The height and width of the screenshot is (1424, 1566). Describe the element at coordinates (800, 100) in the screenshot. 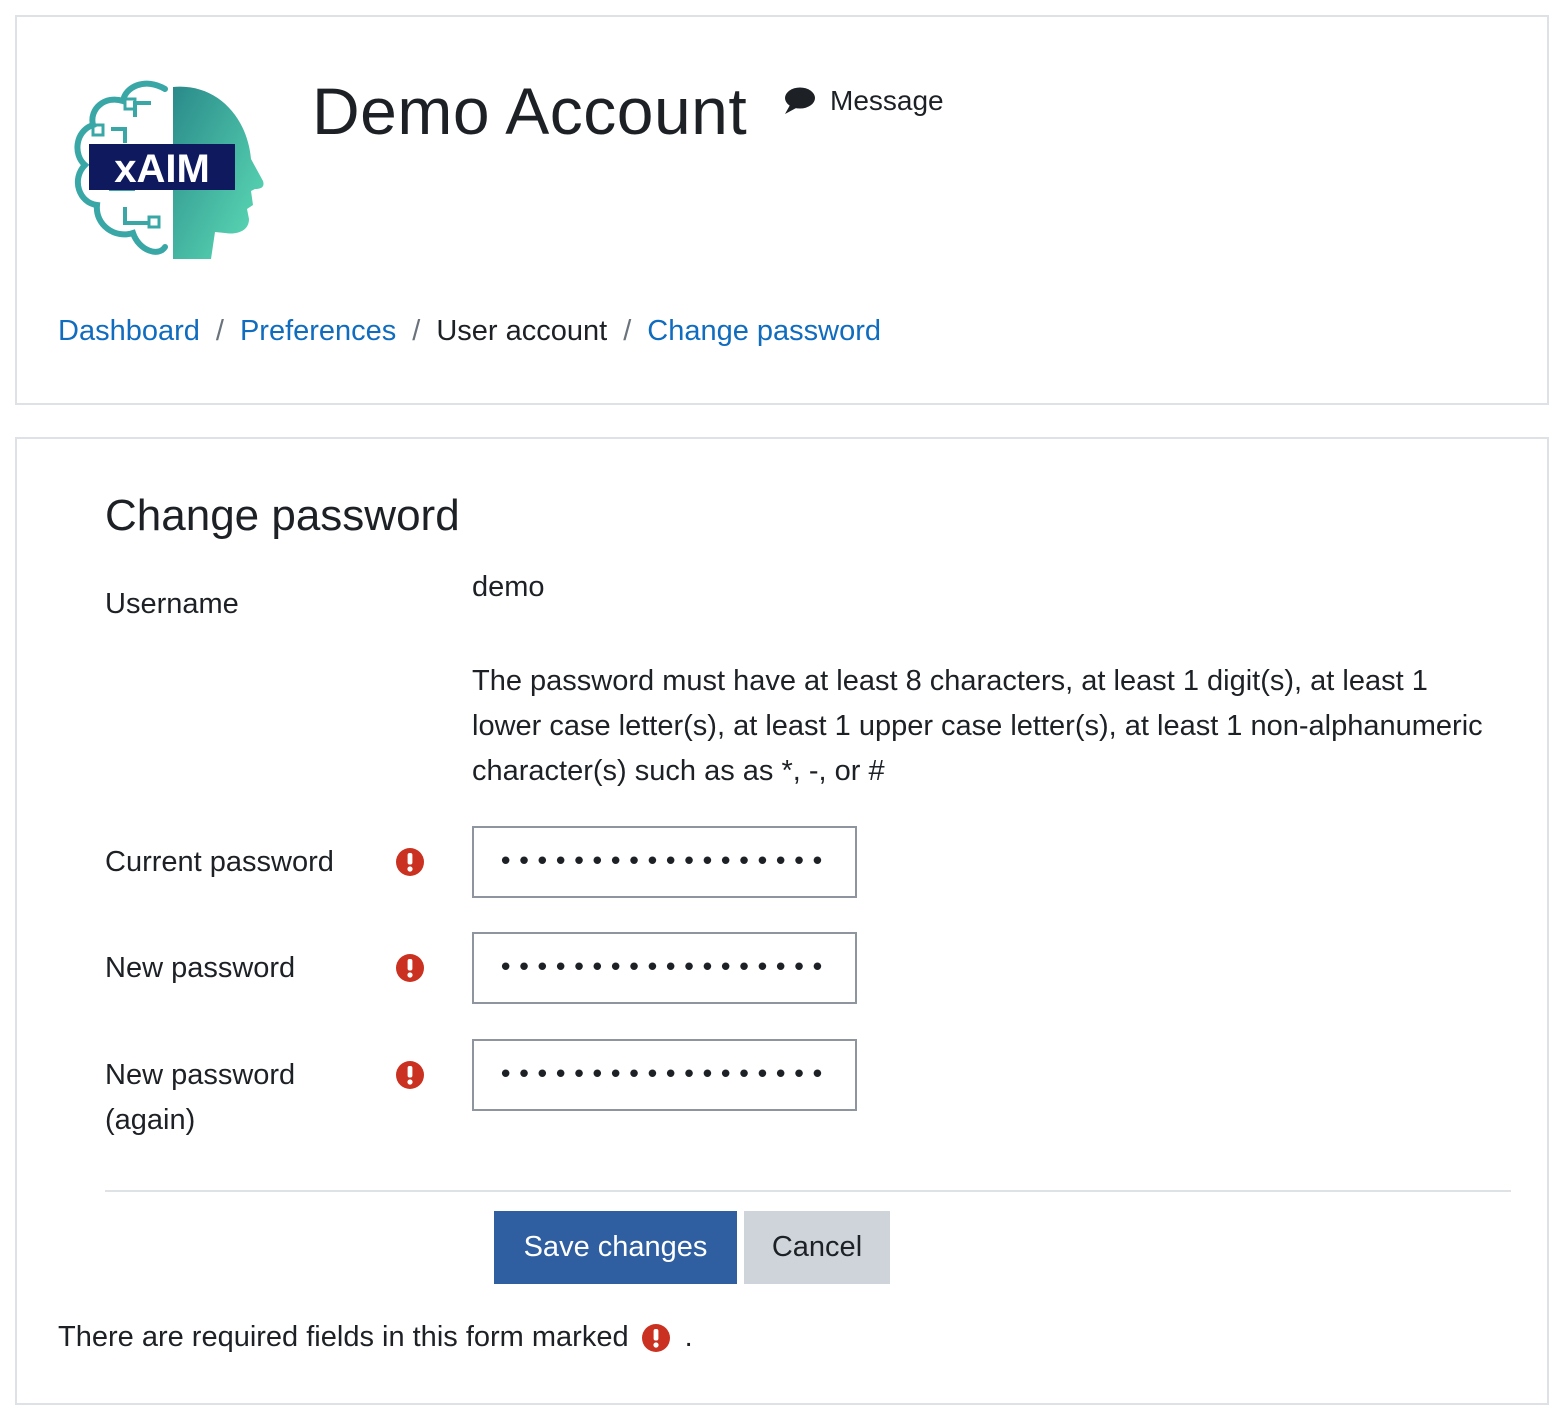

I see `speech-bubble-icon` at that location.